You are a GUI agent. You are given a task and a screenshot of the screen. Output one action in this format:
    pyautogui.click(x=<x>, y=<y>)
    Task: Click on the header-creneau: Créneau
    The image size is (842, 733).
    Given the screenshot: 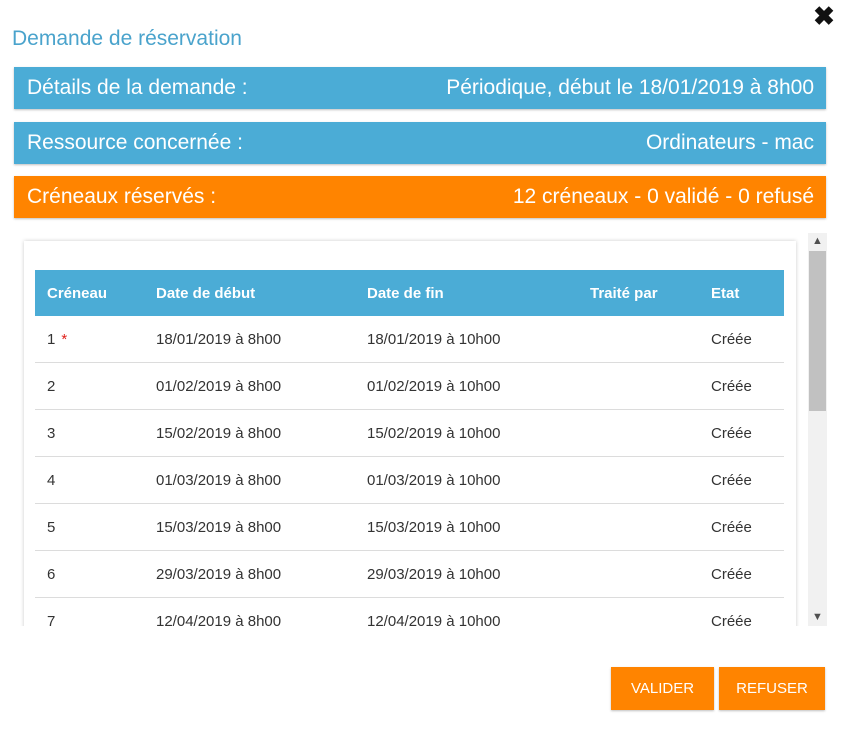 What is the action you would take?
    pyautogui.click(x=77, y=293)
    